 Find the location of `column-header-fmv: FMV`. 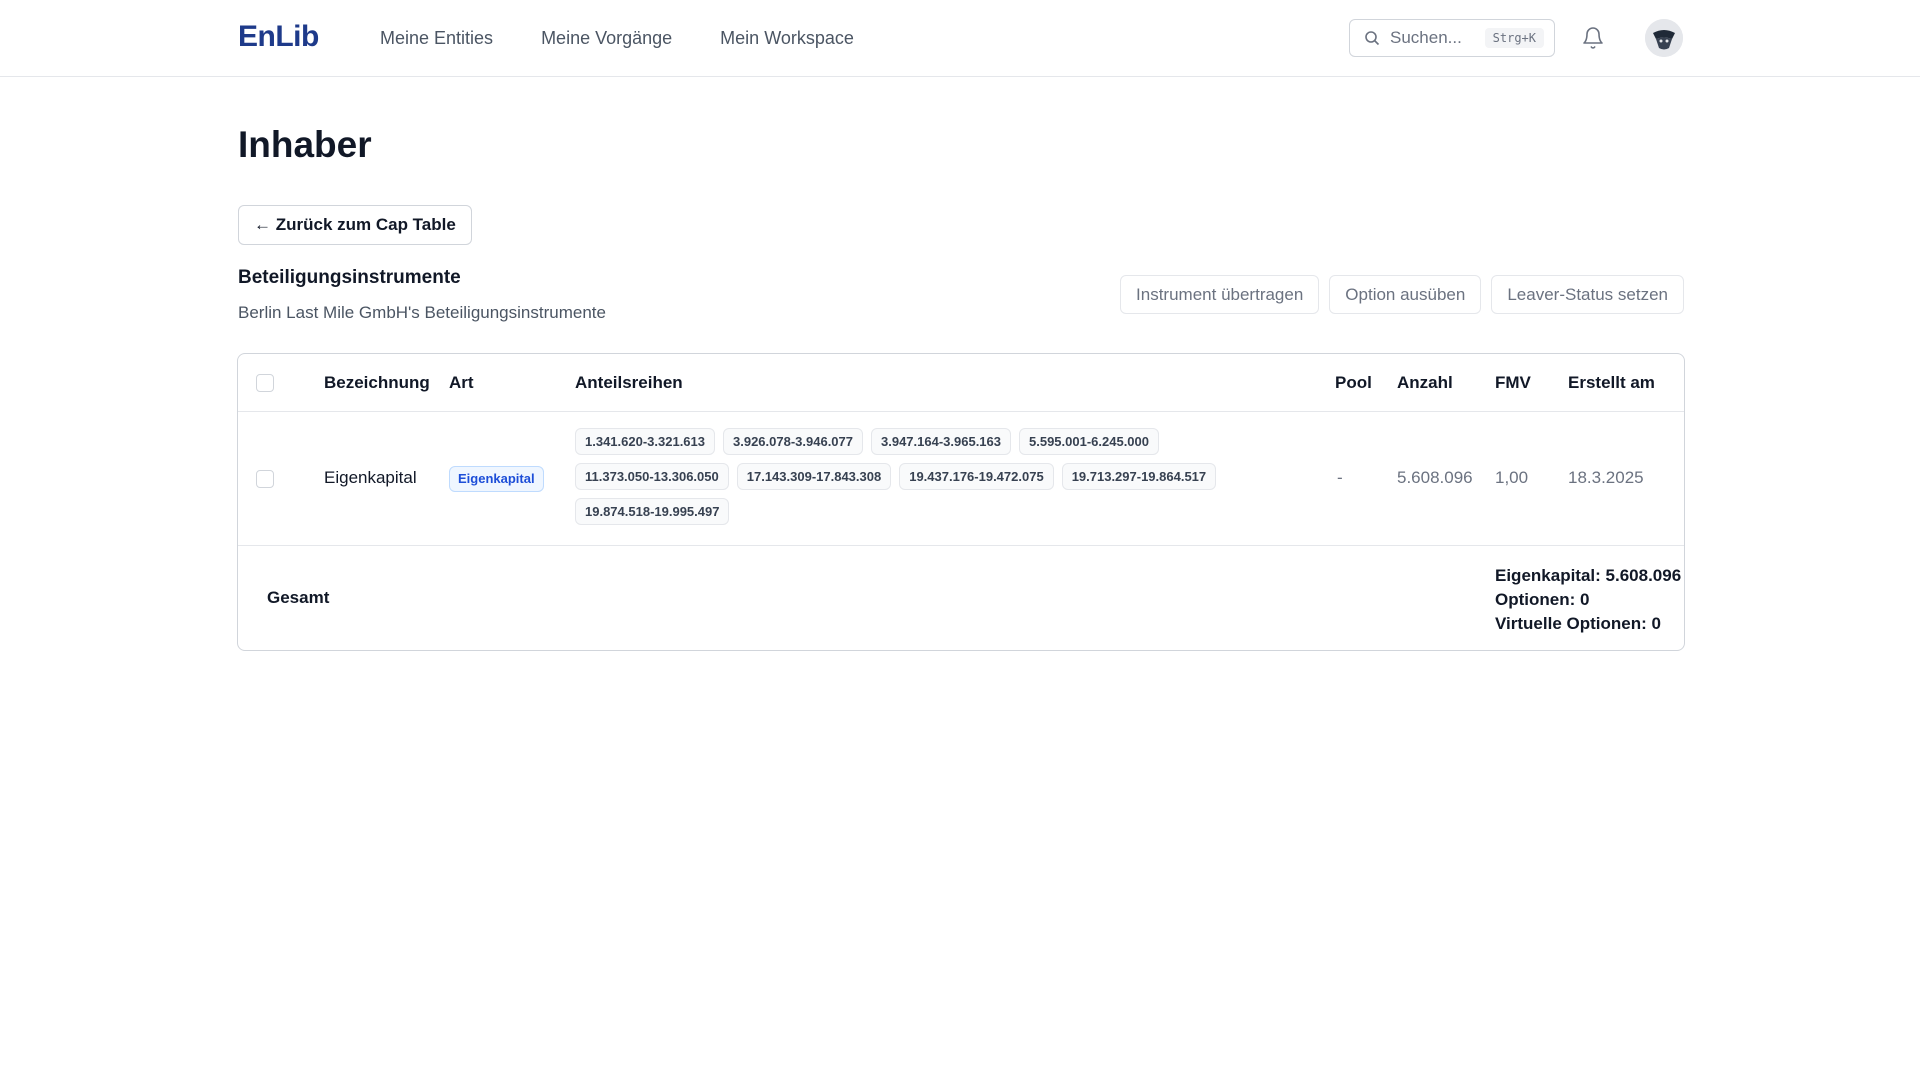

column-header-fmv: FMV is located at coordinates (1513, 383).